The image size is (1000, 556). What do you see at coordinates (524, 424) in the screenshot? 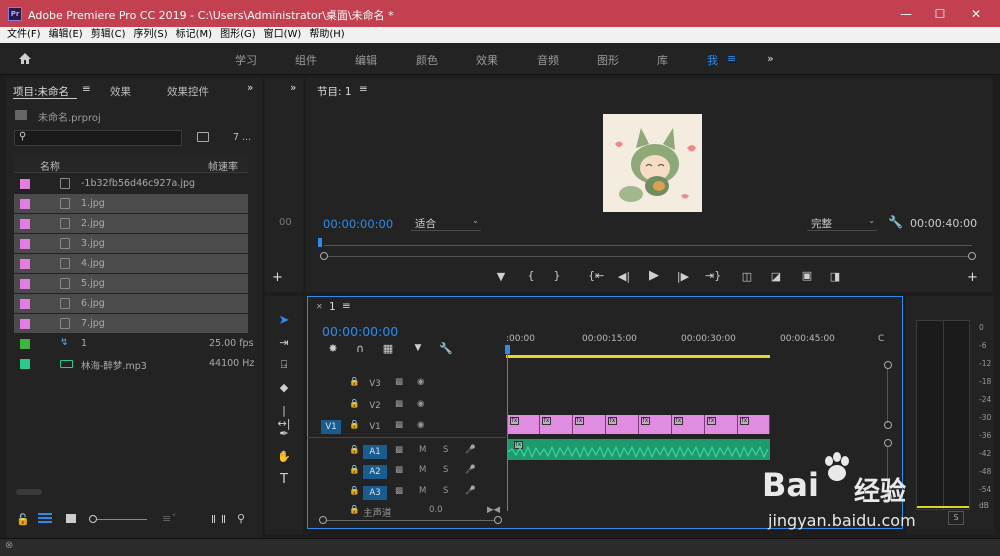
I see `video-clip-0: fx` at bounding box center [524, 424].